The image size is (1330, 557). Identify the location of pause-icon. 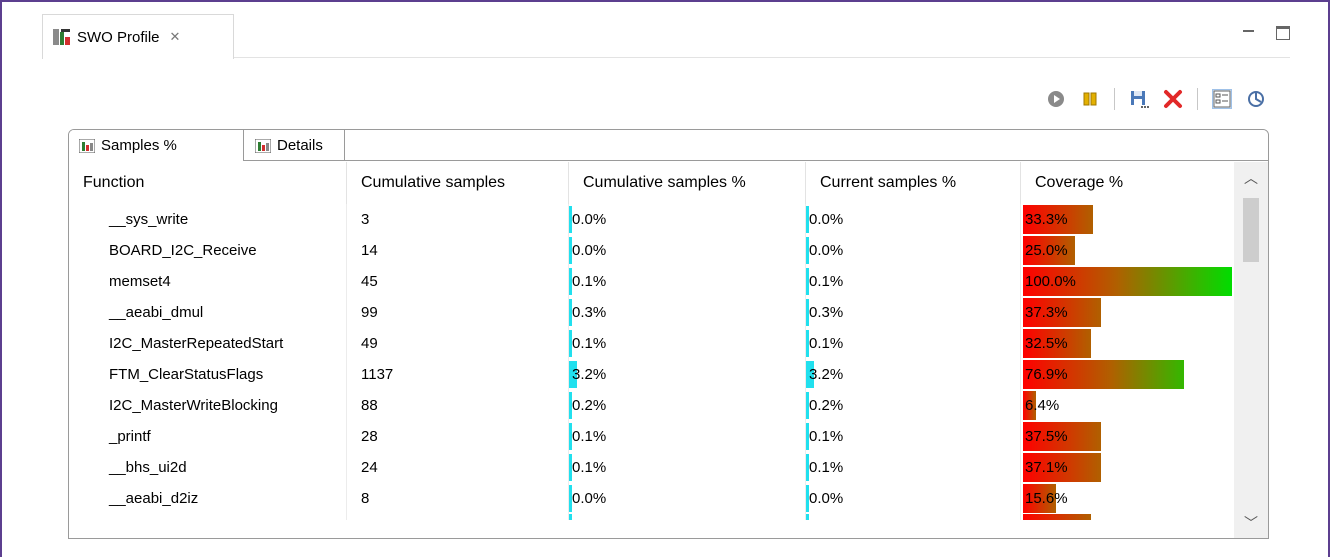
(1090, 99).